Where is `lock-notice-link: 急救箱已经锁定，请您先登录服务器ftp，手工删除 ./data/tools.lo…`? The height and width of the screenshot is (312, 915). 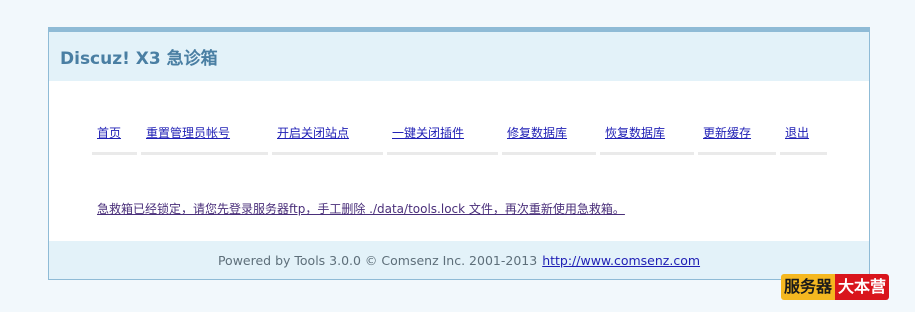 lock-notice-link: 急救箱已经锁定，请您先登录服务器ftp，手工删除 ./data/tools.lo… is located at coordinates (361, 209).